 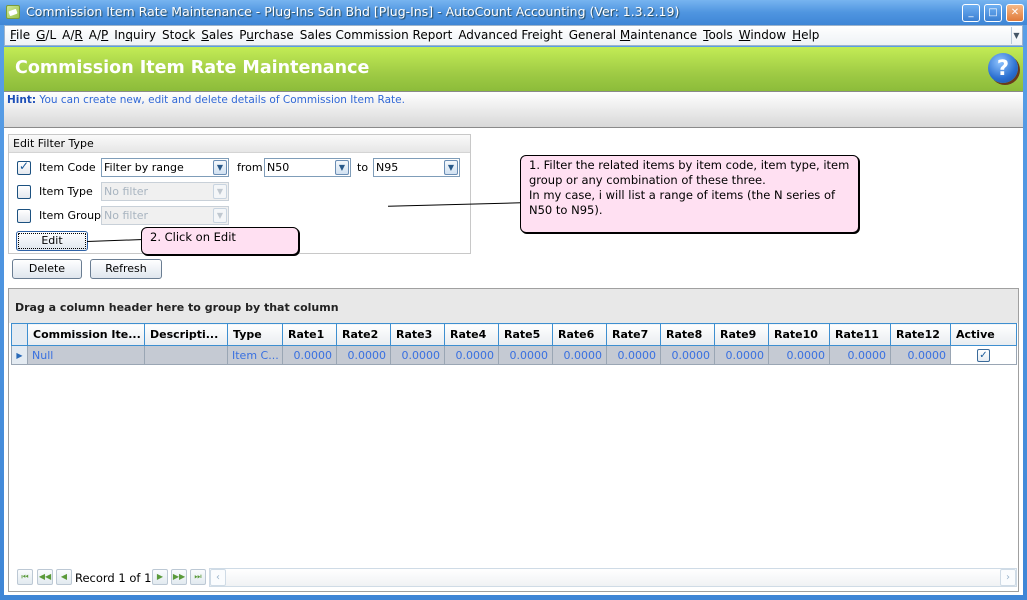 What do you see at coordinates (920, 334) in the screenshot?
I see `column-header: Rate12` at bounding box center [920, 334].